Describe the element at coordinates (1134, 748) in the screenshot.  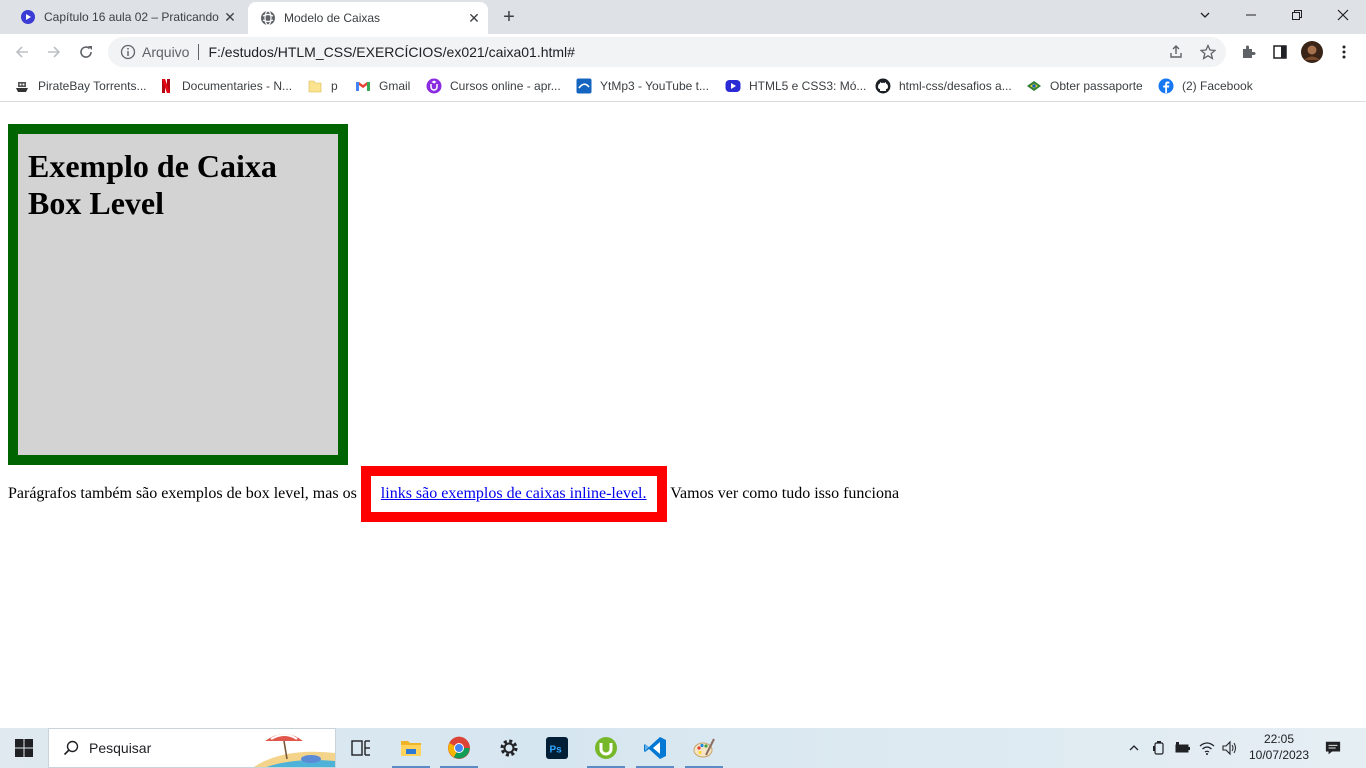
I see `tray-chevron-up-icon` at that location.